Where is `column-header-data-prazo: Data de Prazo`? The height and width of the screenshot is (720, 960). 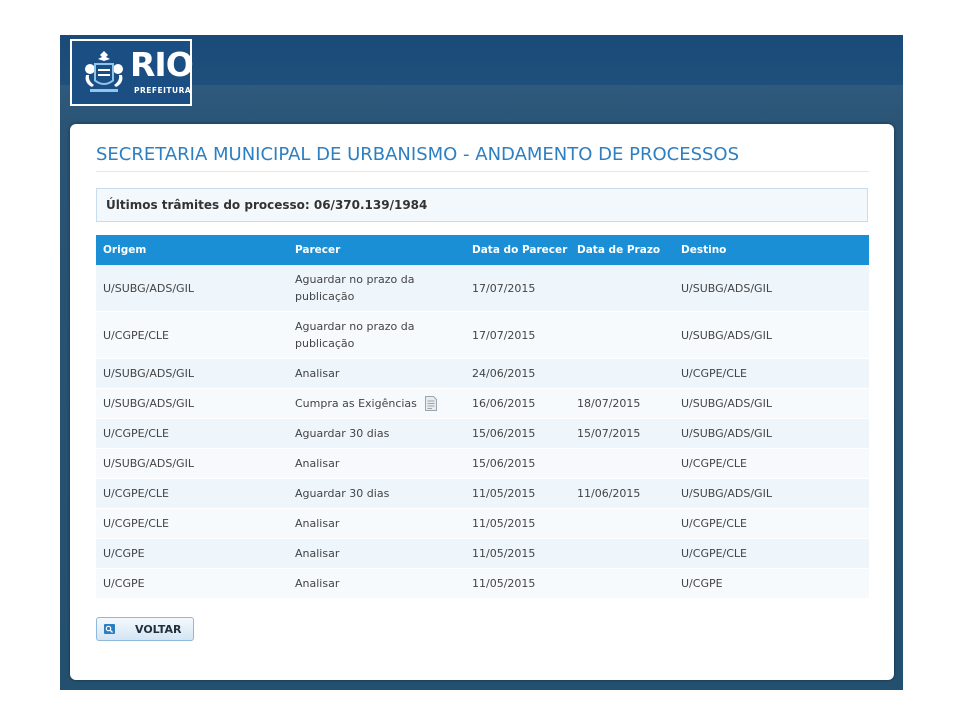 column-header-data-prazo: Data de Prazo is located at coordinates (622, 250).